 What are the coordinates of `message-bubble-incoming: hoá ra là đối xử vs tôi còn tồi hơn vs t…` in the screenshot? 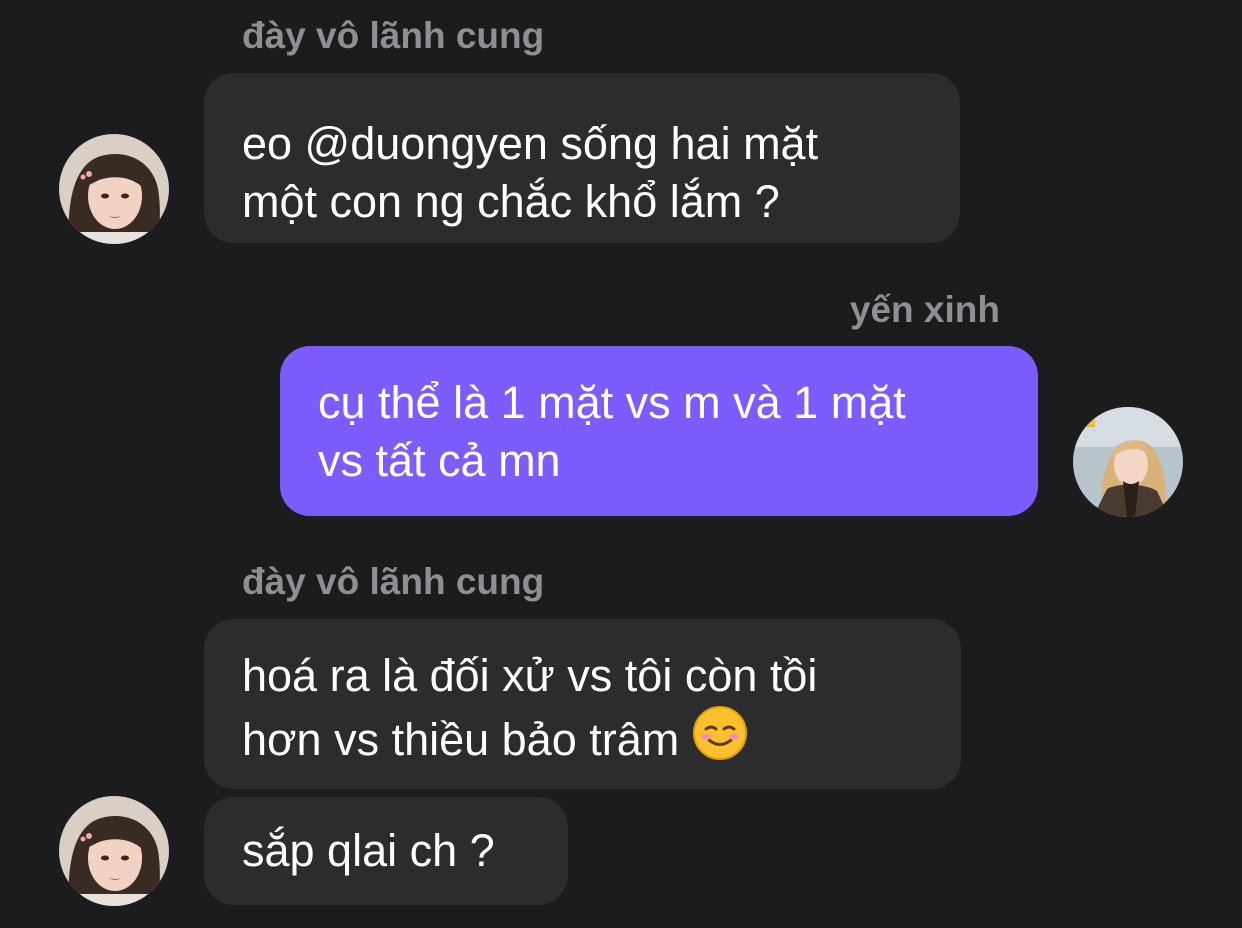 It's located at (582, 704).